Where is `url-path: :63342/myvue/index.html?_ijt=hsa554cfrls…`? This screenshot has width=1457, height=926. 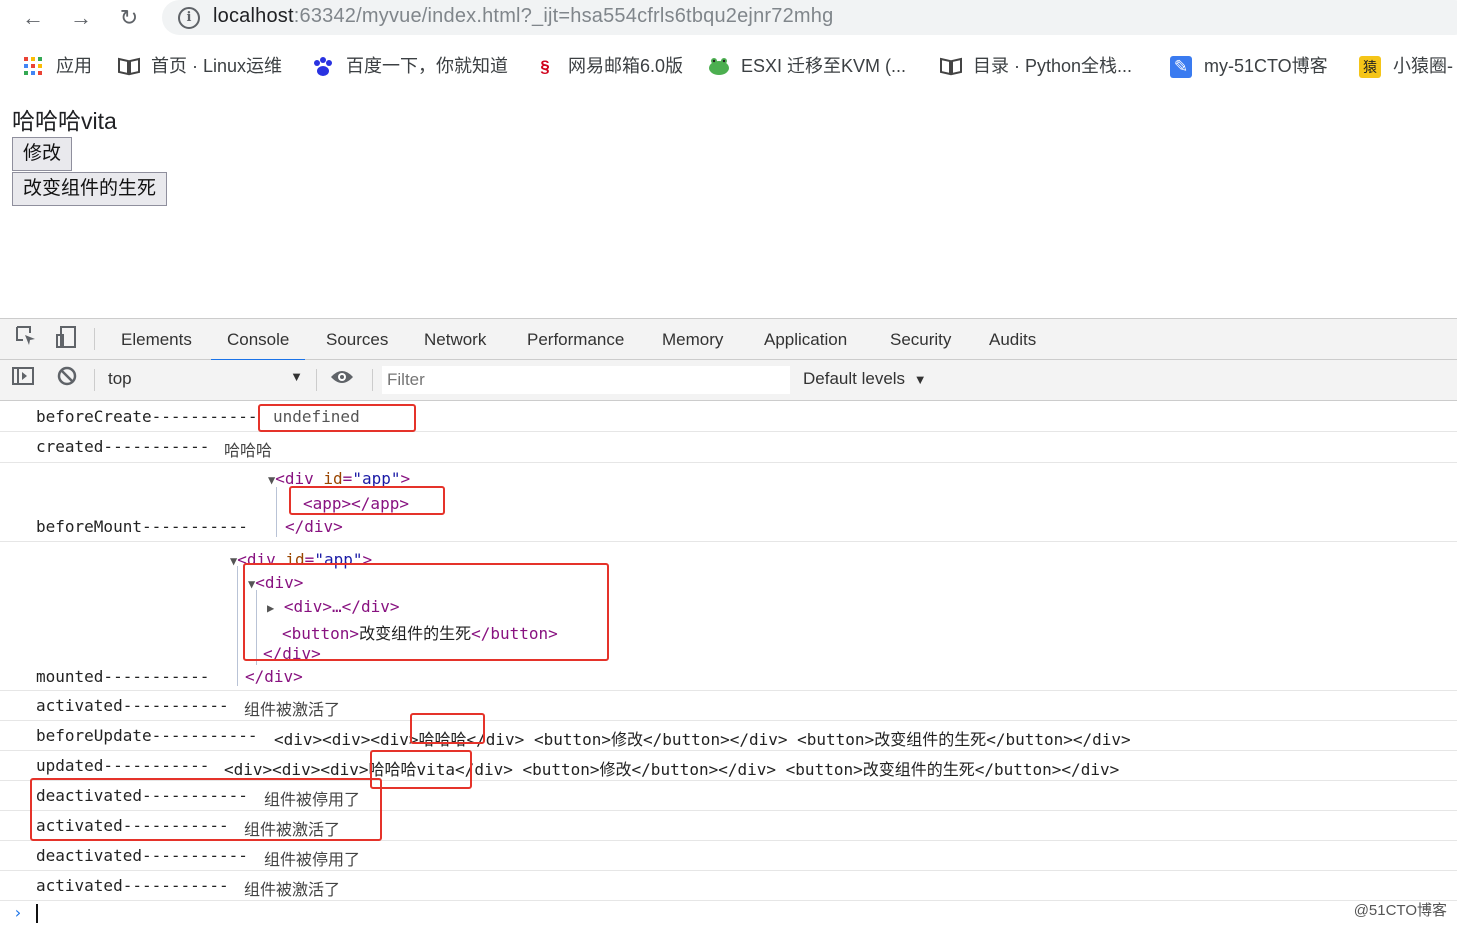 url-path: :63342/myvue/index.html?_ijt=hsa554cfrls… is located at coordinates (563, 16).